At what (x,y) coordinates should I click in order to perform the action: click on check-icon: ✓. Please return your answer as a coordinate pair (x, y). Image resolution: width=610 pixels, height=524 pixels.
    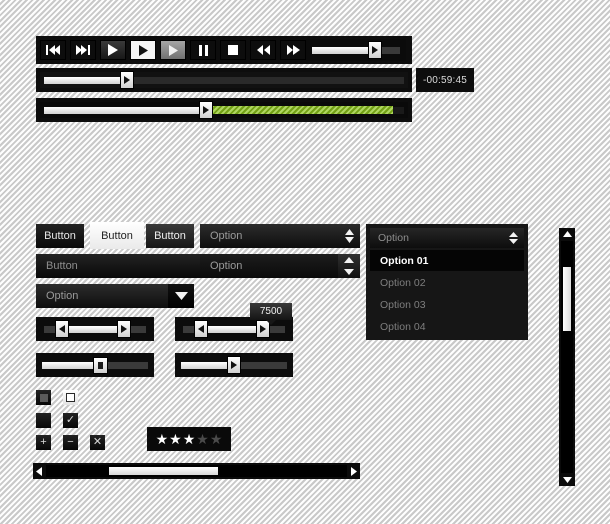
    Looking at the image, I should click on (70, 420).